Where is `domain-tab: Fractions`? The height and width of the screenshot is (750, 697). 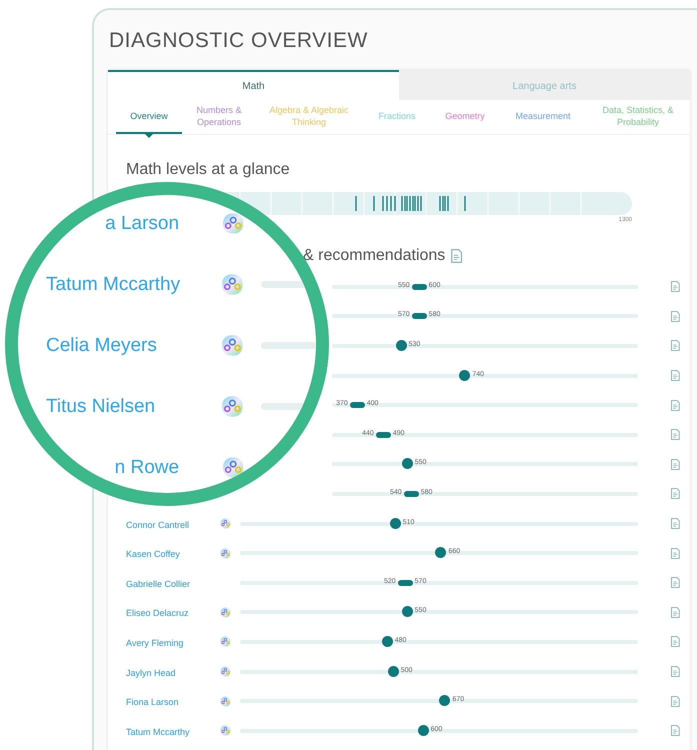 domain-tab: Fractions is located at coordinates (397, 117).